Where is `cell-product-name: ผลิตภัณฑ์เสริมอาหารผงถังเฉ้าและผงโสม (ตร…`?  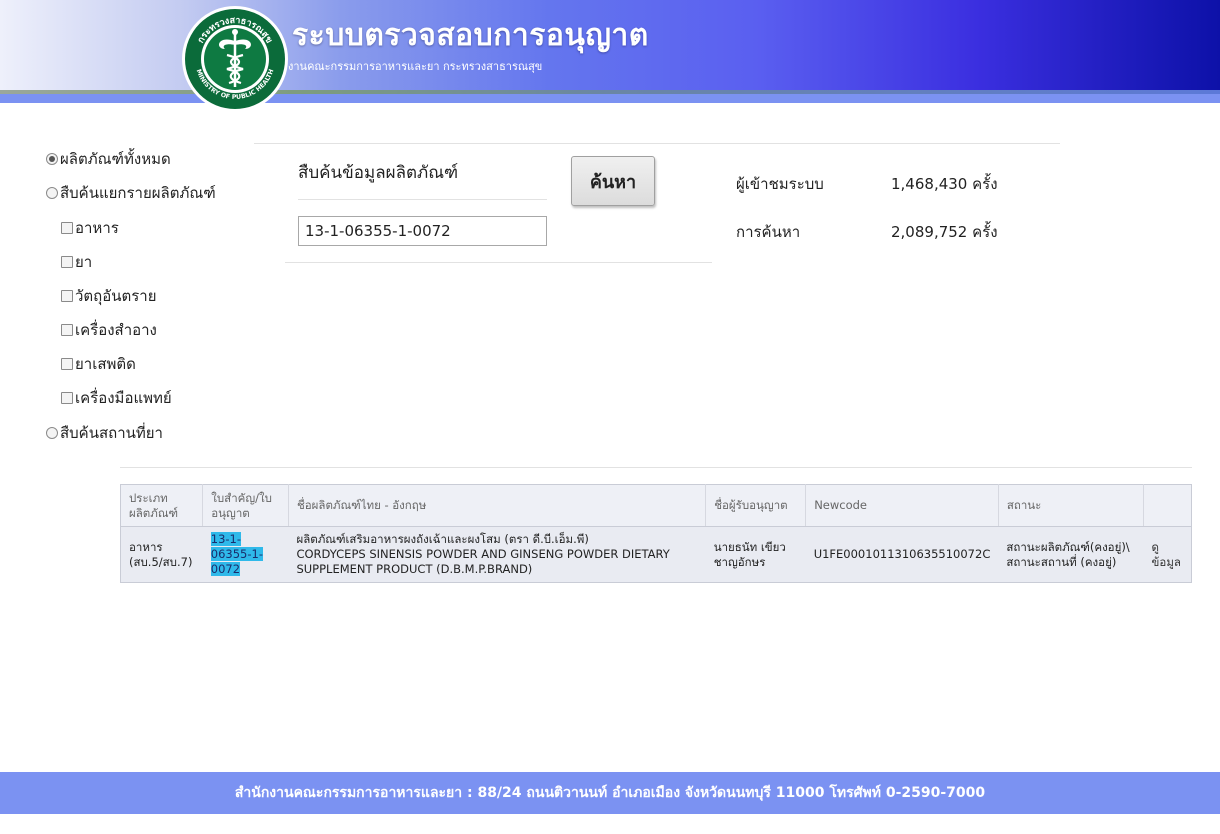
cell-product-name: ผลิตภัณฑ์เสริมอาหารผงถังเฉ้าและผงโสม (ตร… is located at coordinates (497, 554).